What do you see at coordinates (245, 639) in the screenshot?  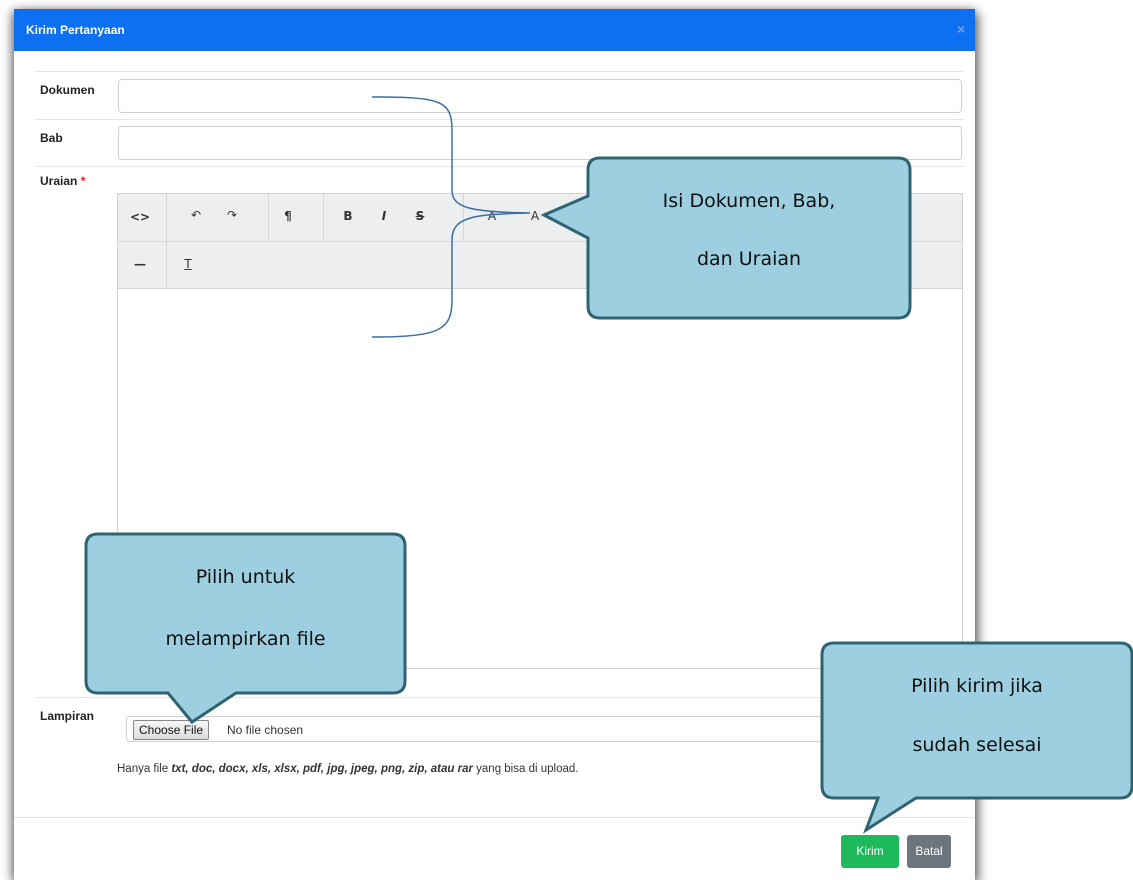 I see `callout-left-line2: melampirkan file` at bounding box center [245, 639].